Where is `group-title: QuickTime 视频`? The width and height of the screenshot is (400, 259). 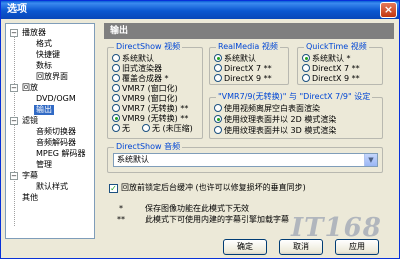
group-title: QuickTime 视频 is located at coordinates (336, 47).